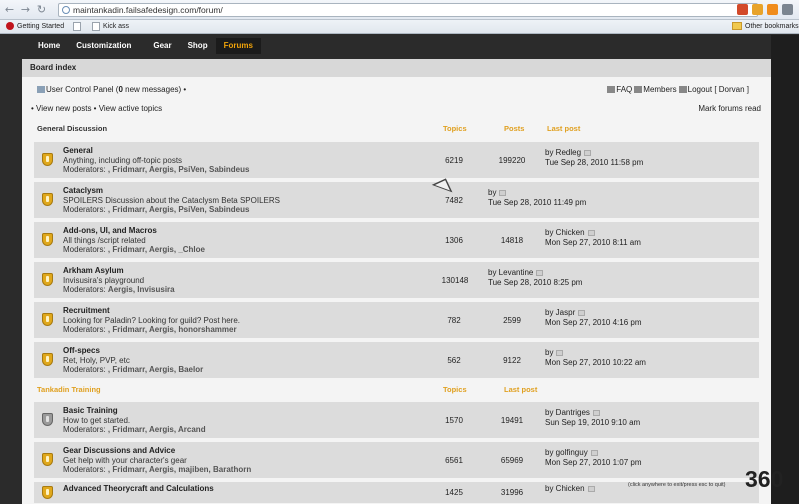 The height and width of the screenshot is (504, 799). What do you see at coordinates (560, 312) in the screenshot?
I see `last-post-author: by Jaspr` at bounding box center [560, 312].